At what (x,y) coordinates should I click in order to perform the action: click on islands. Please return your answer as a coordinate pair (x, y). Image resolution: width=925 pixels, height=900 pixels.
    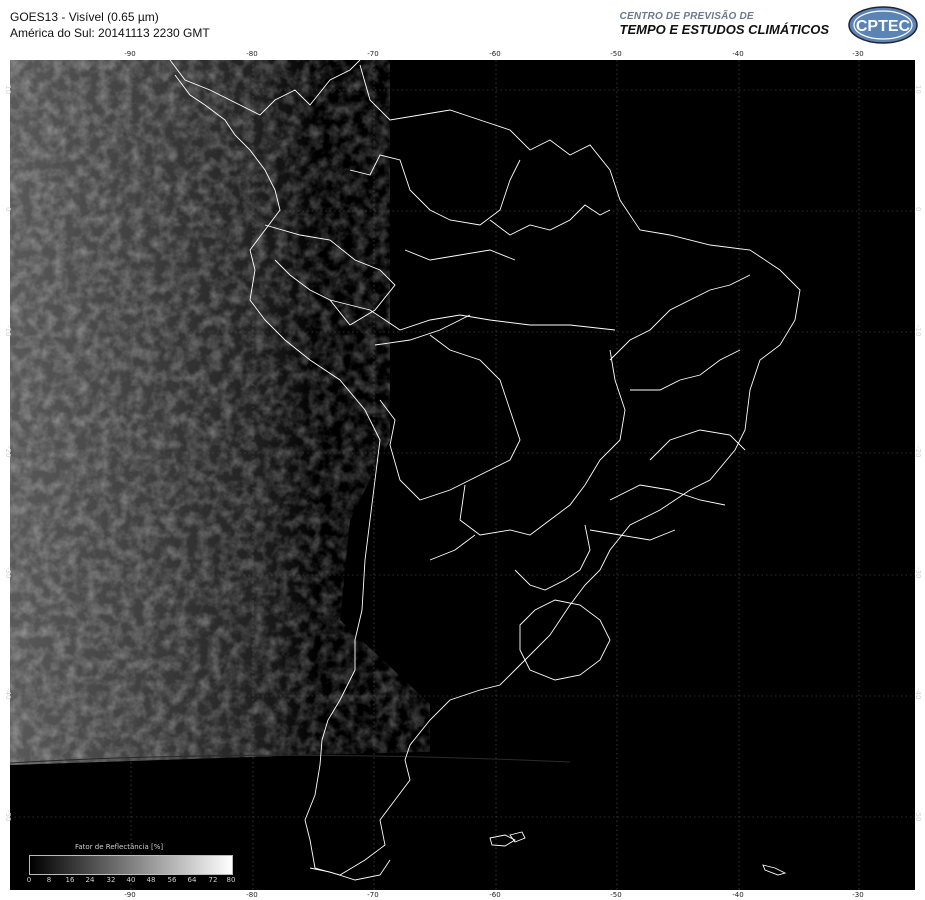
    Looking at the image, I should click on (548, 856).